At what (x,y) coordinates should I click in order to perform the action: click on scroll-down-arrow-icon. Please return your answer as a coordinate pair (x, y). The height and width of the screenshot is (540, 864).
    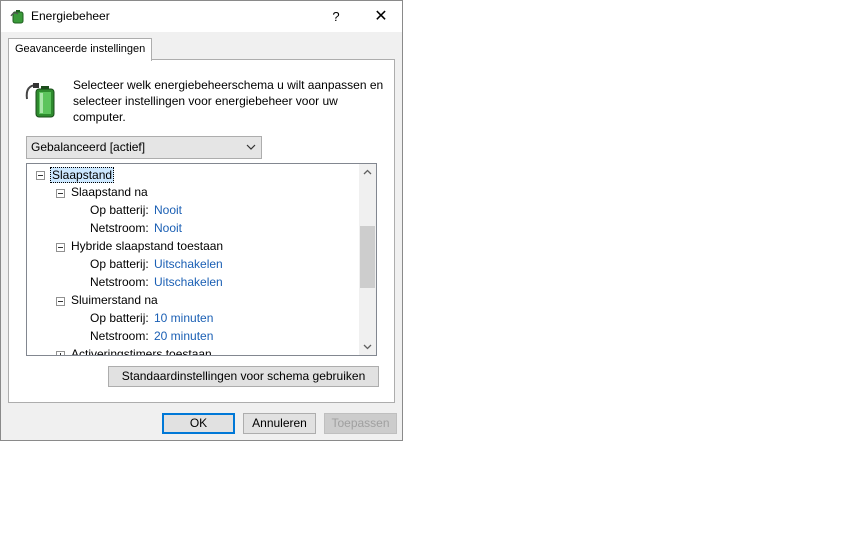
    Looking at the image, I should click on (367, 346).